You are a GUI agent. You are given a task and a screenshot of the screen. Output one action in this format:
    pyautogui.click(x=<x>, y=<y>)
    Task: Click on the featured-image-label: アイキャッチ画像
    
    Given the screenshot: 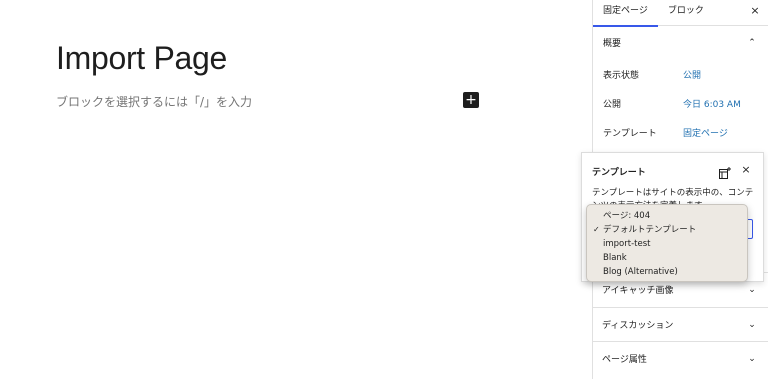 What is the action you would take?
    pyautogui.click(x=638, y=291)
    